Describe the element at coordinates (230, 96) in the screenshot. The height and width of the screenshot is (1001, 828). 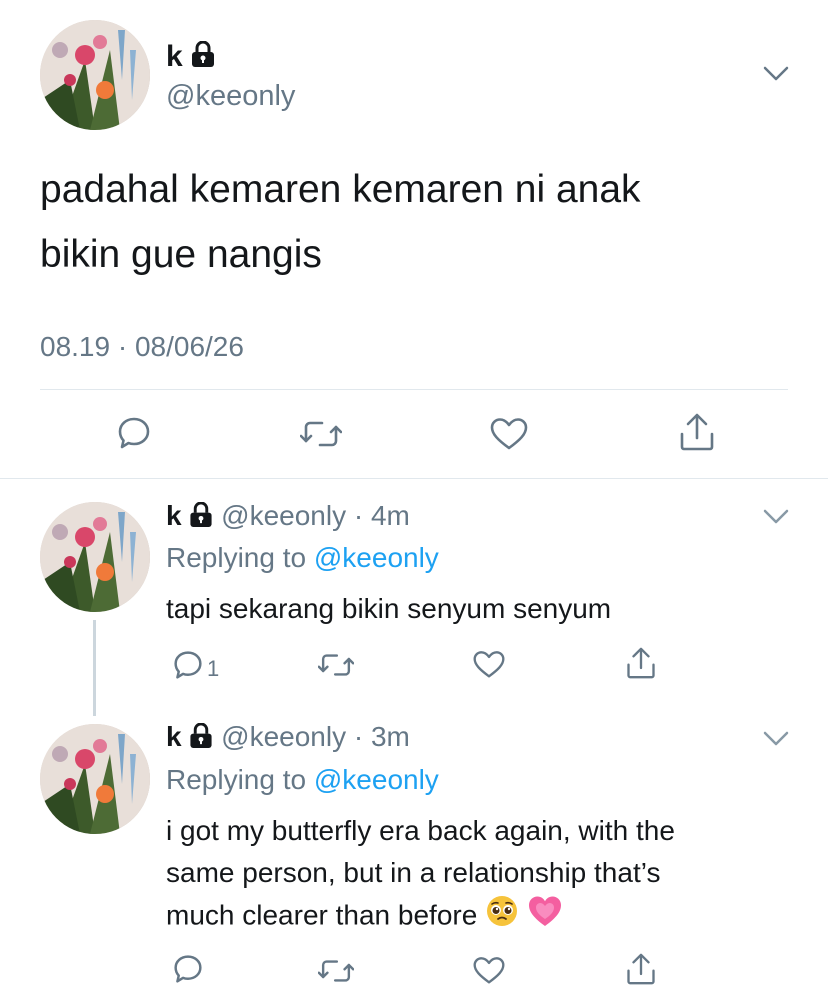
I see `handle: @keeonly` at that location.